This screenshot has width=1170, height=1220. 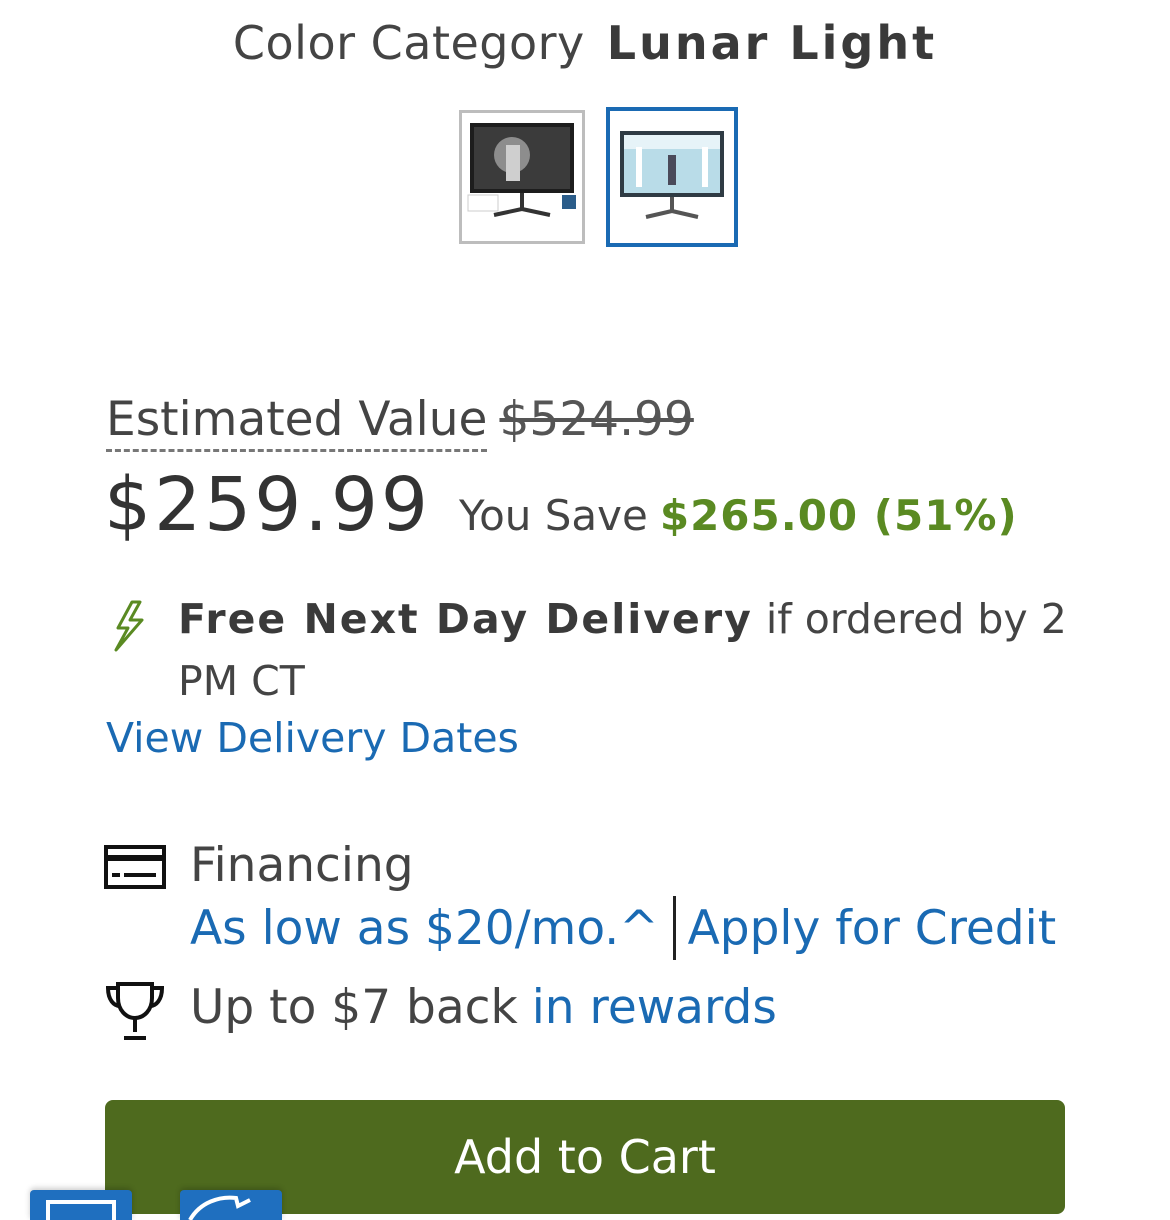 I want to click on color-category-value: Lunar Light, so click(x=772, y=43).